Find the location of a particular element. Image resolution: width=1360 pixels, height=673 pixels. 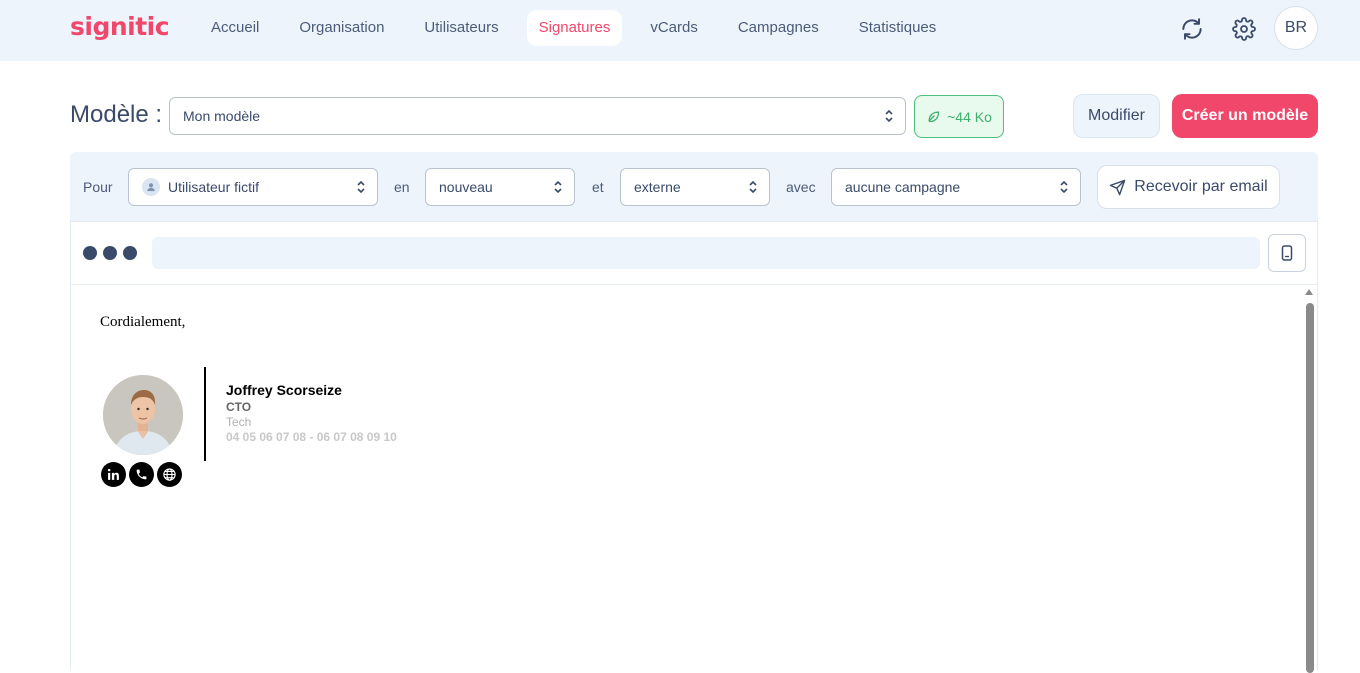

profile-photo is located at coordinates (143, 415).